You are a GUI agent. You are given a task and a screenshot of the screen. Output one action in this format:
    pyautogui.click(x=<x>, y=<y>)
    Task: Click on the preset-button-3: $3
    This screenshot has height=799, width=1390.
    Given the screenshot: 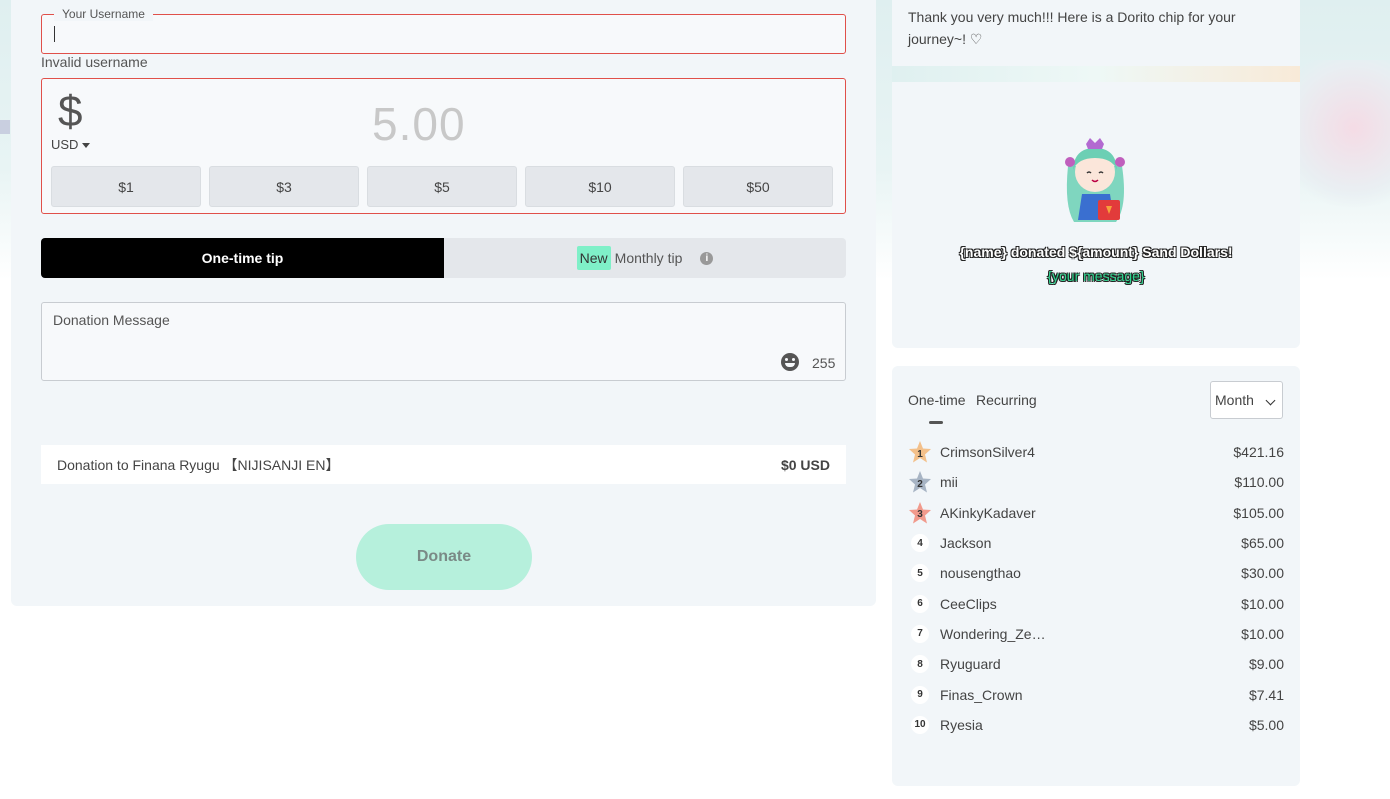 What is the action you would take?
    pyautogui.click(x=284, y=186)
    